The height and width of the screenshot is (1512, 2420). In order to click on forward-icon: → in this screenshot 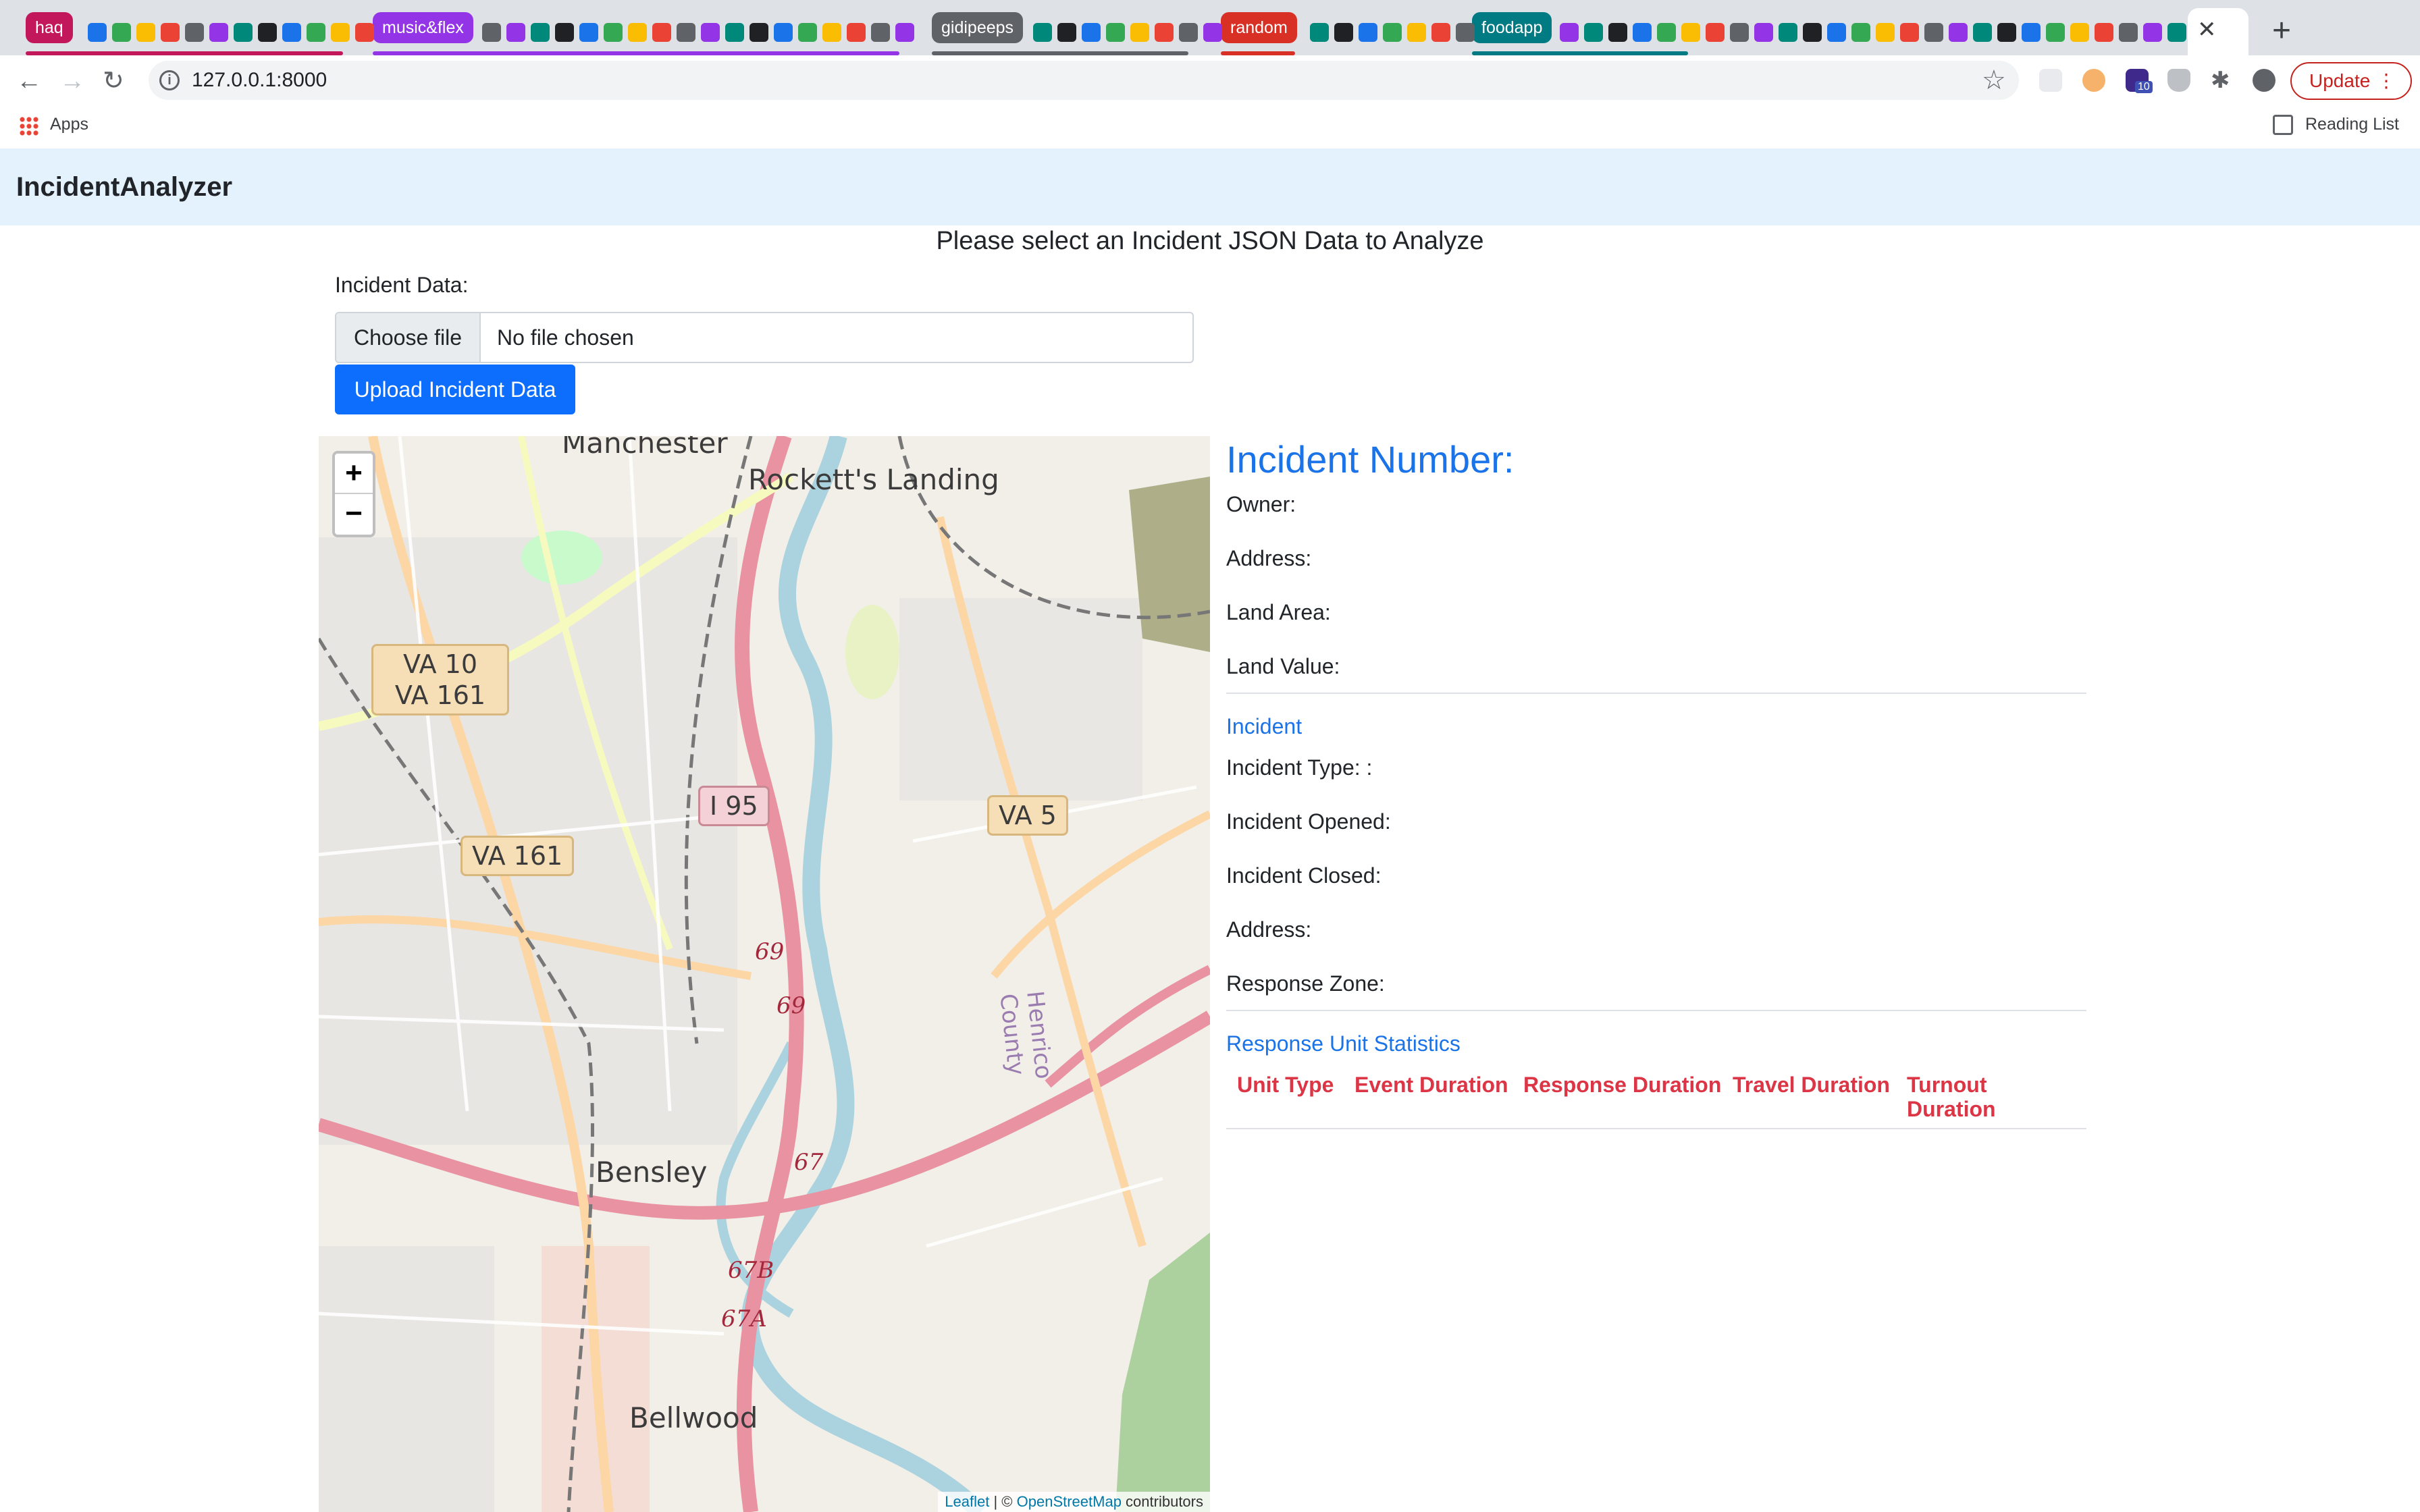, I will do `click(72, 81)`.